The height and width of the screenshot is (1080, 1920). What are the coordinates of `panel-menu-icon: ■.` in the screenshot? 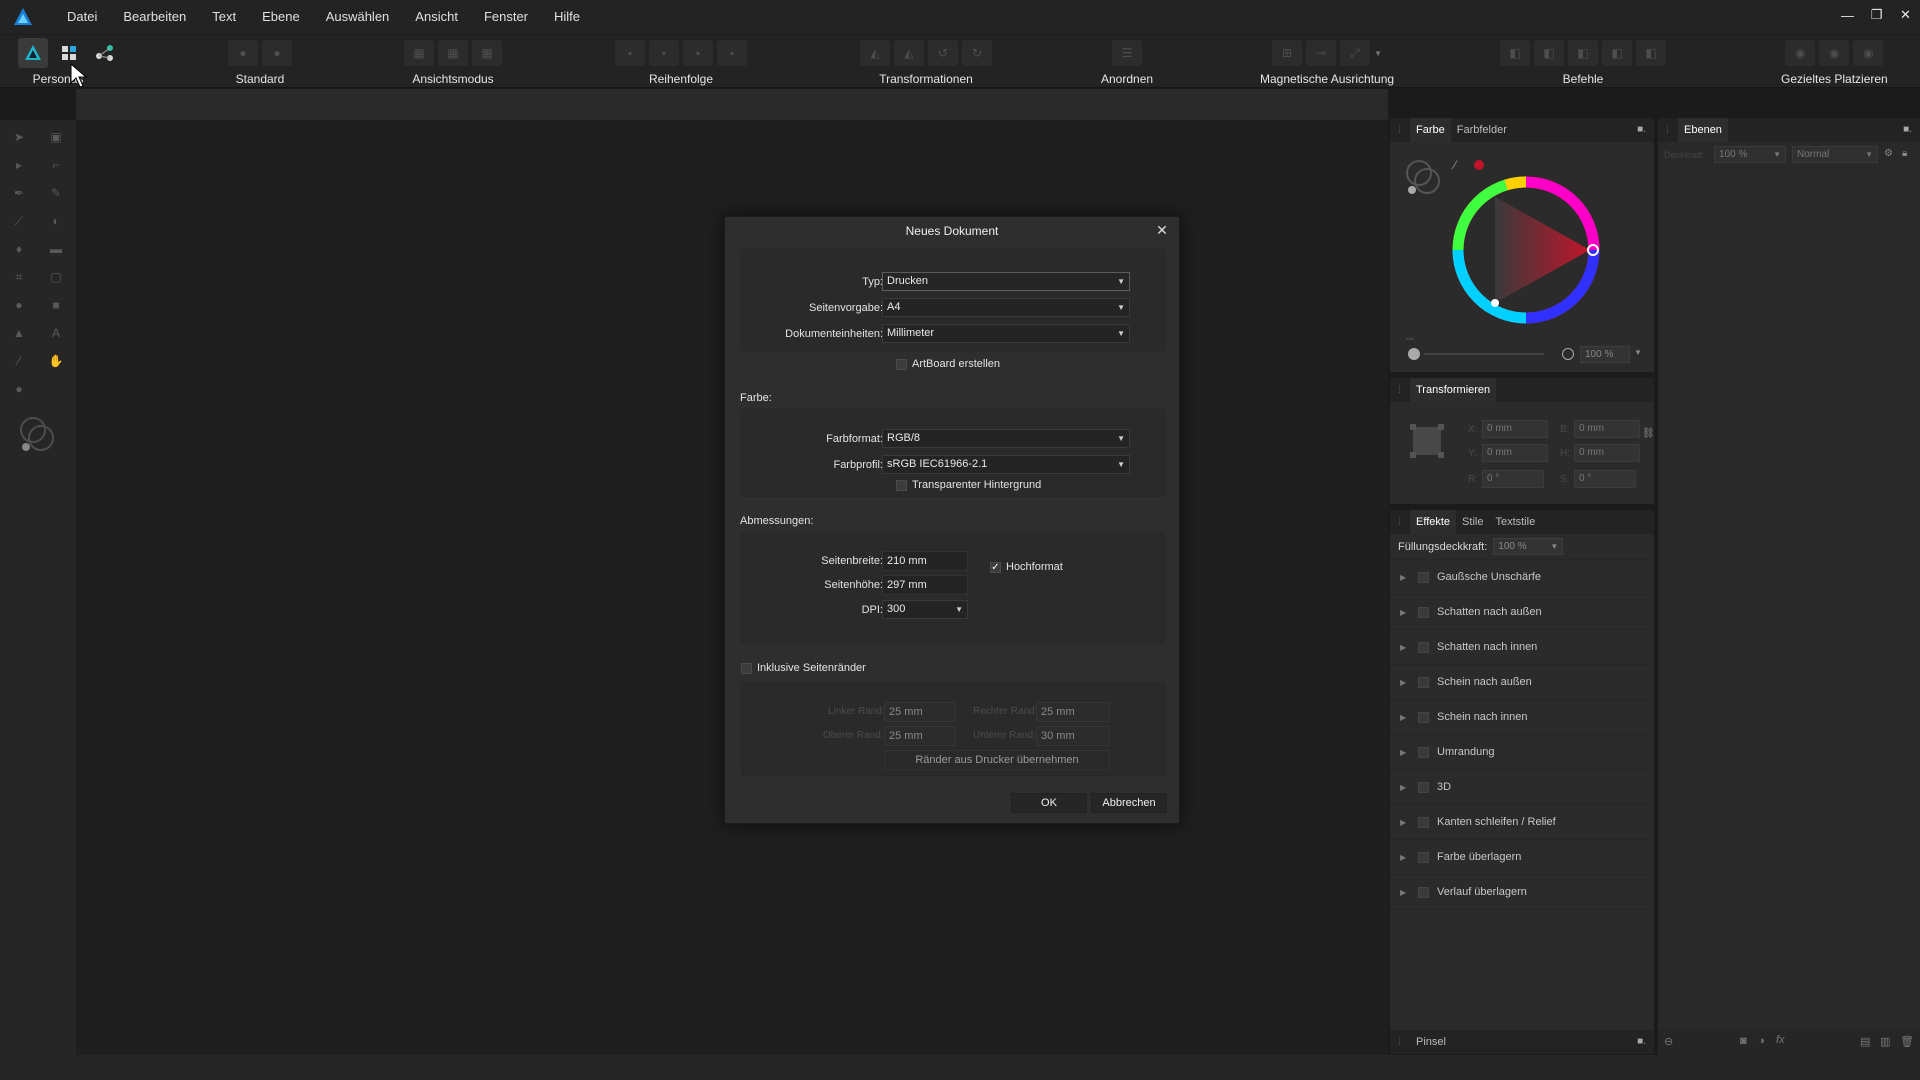 It's located at (1641, 129).